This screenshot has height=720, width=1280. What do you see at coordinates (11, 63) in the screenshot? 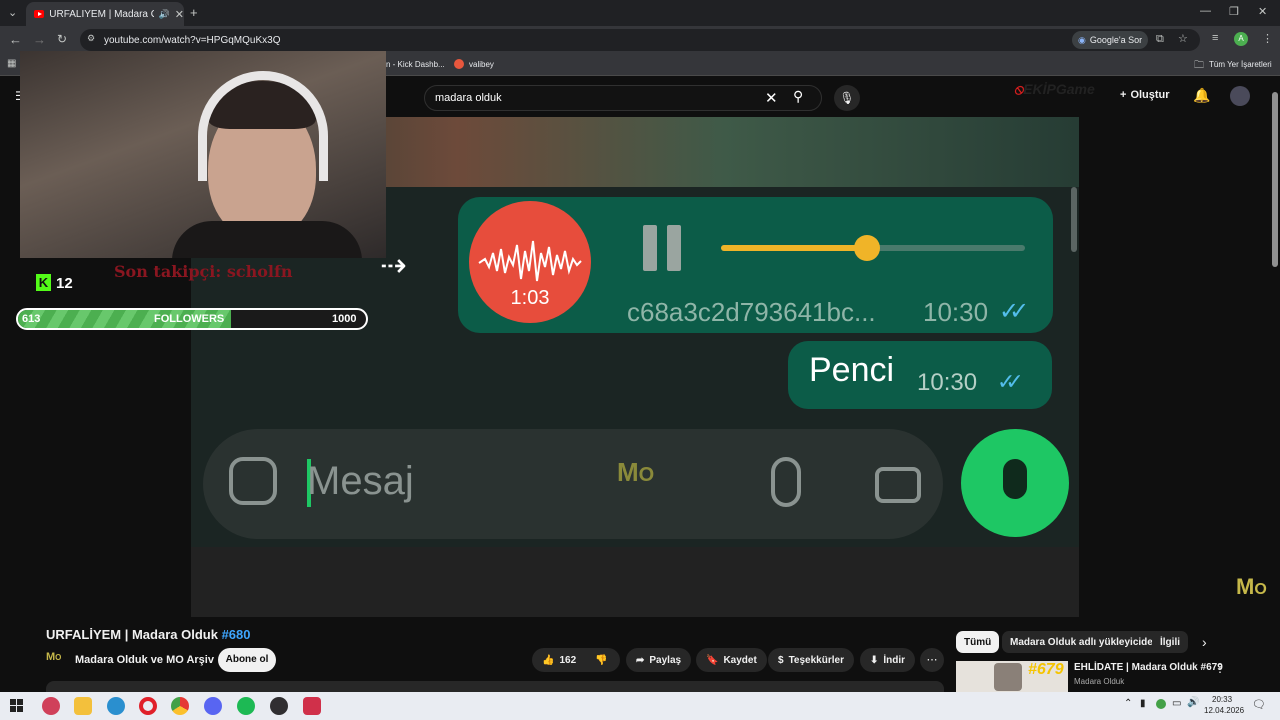
I see `apps-grid-icon: ▦` at bounding box center [11, 63].